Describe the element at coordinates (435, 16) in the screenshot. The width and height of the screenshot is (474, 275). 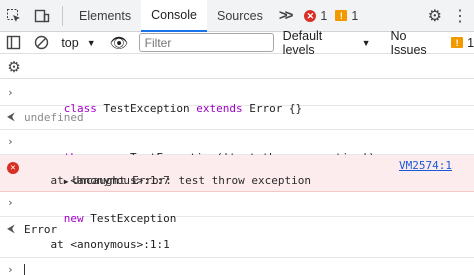
I see `settings-gear-icon: ⚙` at that location.